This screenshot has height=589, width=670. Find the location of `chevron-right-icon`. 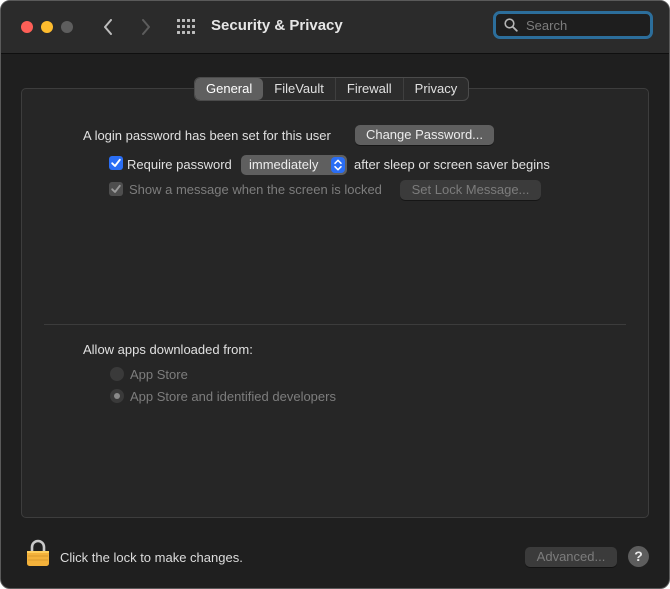

chevron-right-icon is located at coordinates (146, 27).